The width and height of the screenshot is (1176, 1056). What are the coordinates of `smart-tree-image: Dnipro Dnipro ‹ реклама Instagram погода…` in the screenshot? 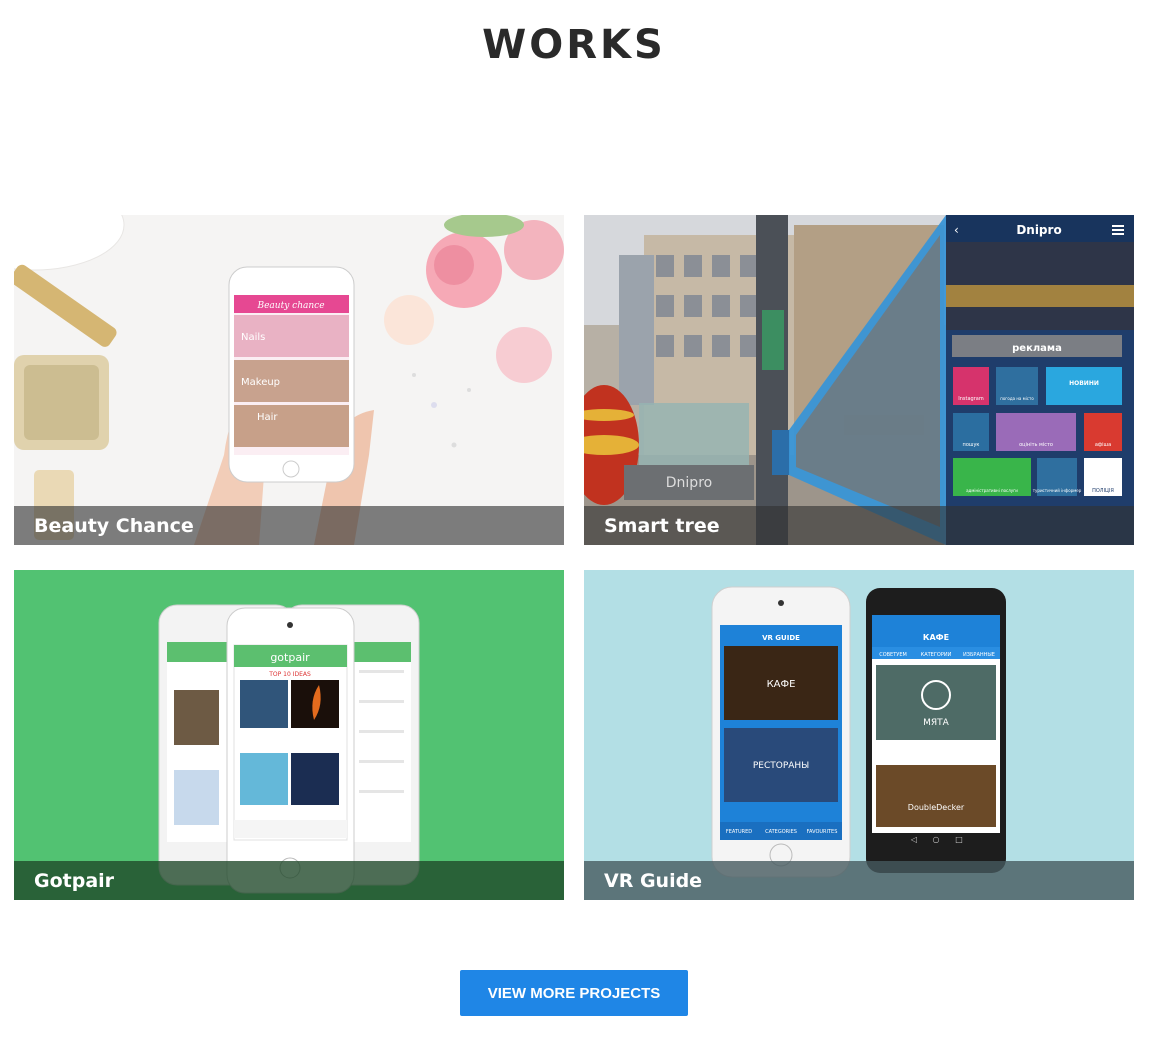 It's located at (859, 380).